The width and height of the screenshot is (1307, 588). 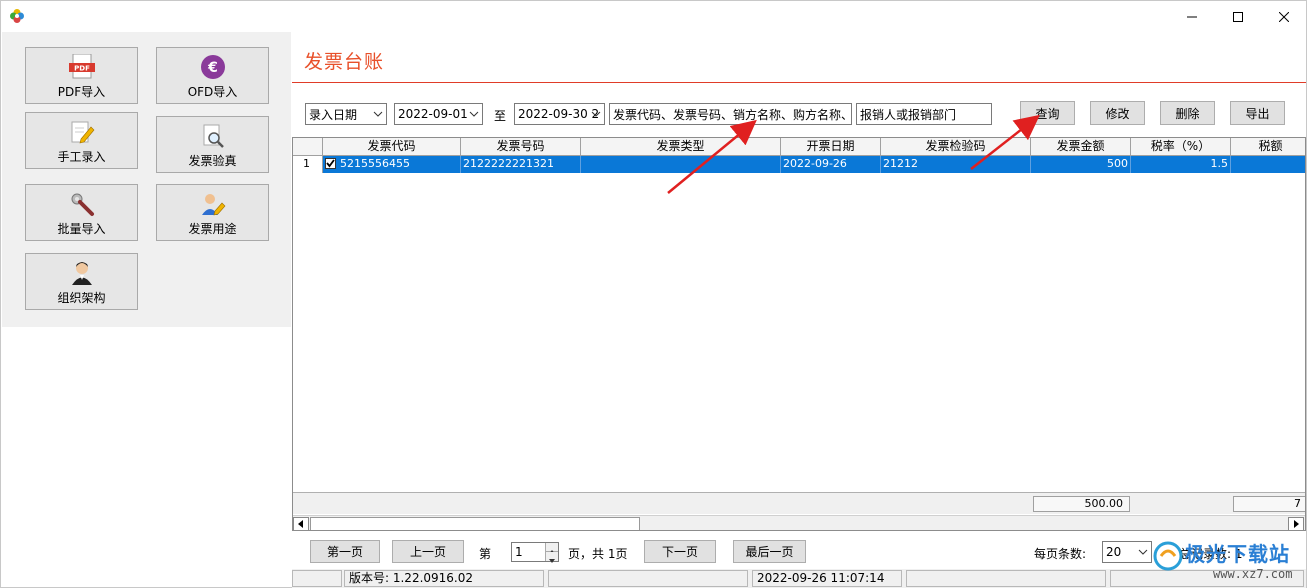 What do you see at coordinates (1237, 554) in the screenshot?
I see `watermark-text: 极光下载站` at bounding box center [1237, 554].